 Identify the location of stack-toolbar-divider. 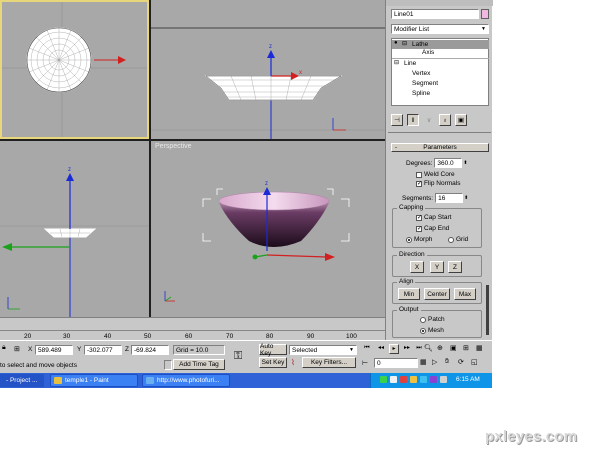
(439, 132).